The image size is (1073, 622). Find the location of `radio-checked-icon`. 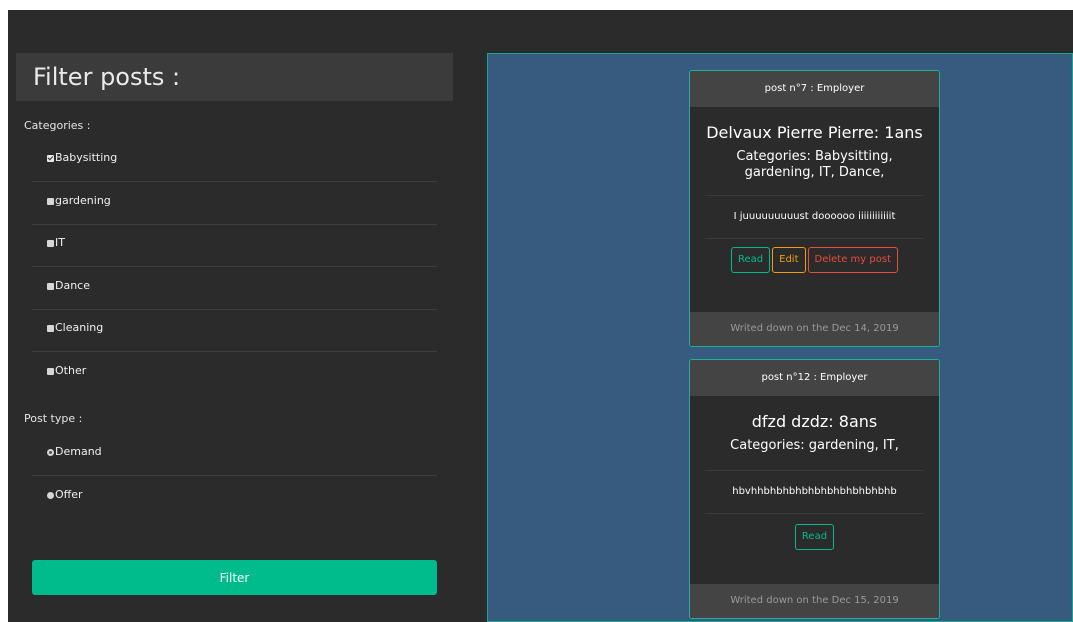

radio-checked-icon is located at coordinates (50, 452).